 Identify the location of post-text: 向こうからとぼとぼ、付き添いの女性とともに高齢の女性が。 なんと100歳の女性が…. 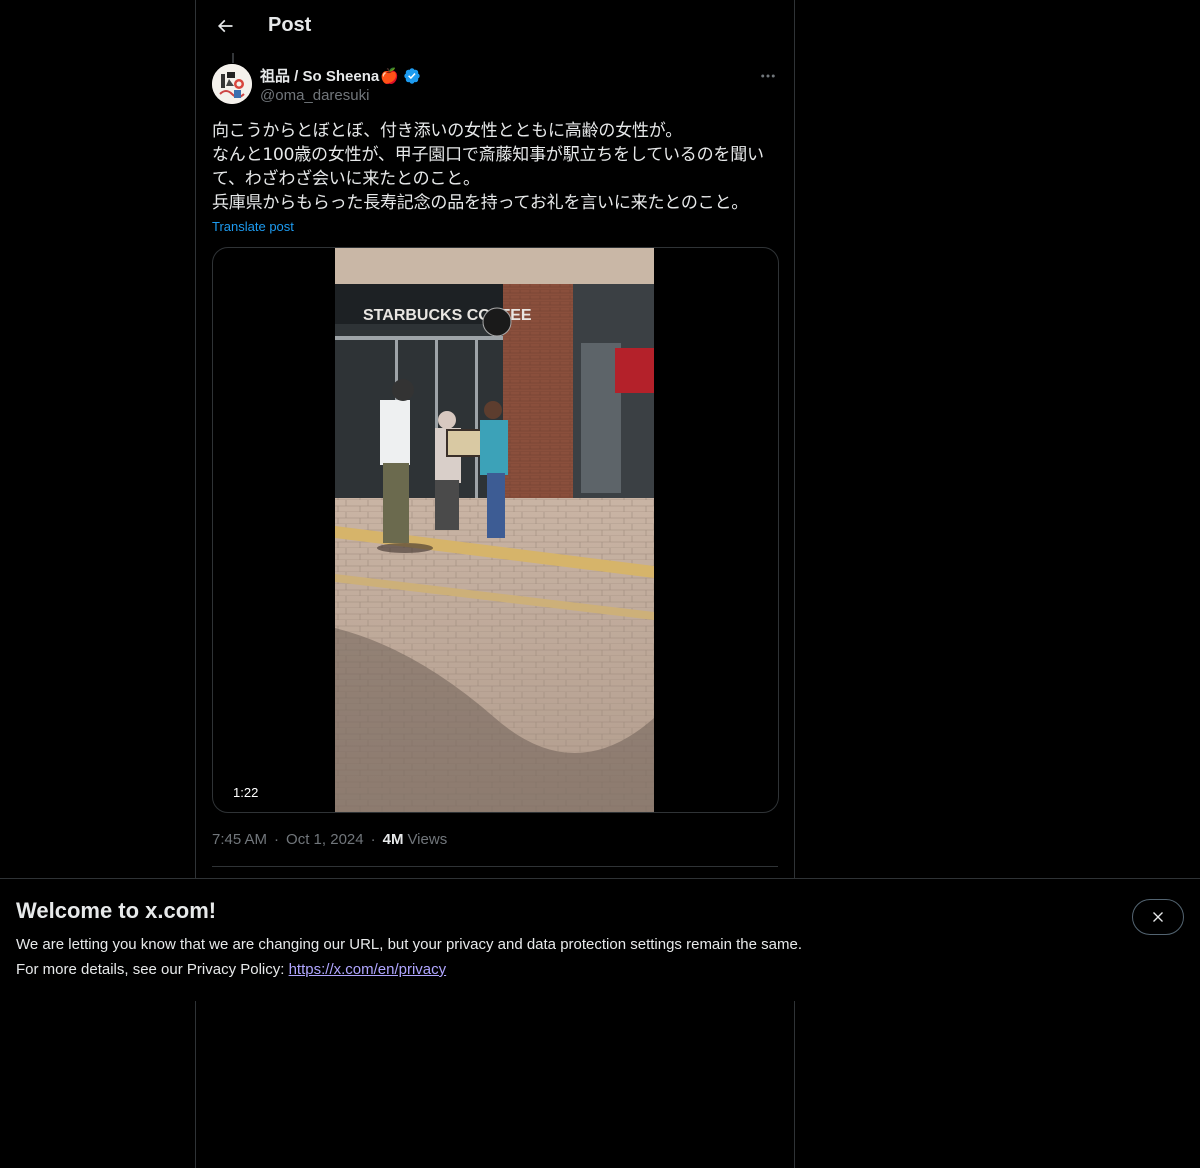
(488, 167).